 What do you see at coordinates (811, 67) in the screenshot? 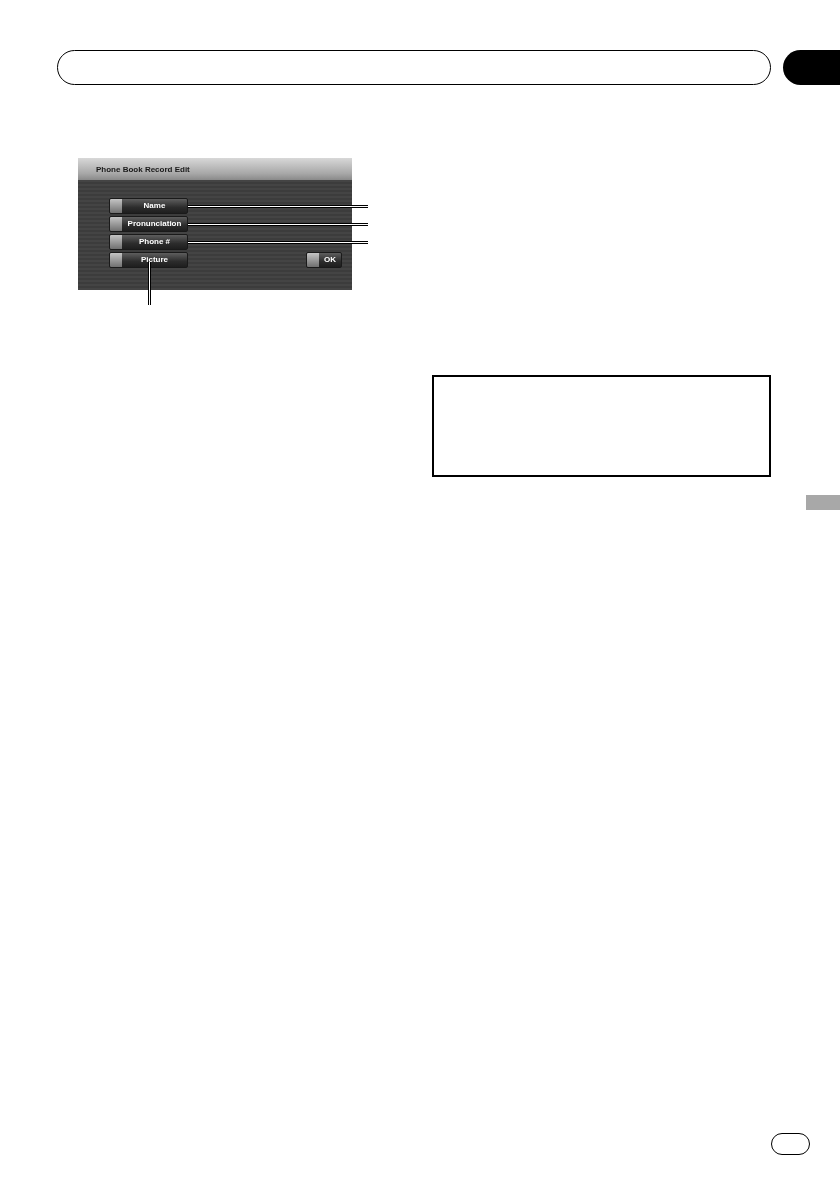
I see `chapter-marker` at bounding box center [811, 67].